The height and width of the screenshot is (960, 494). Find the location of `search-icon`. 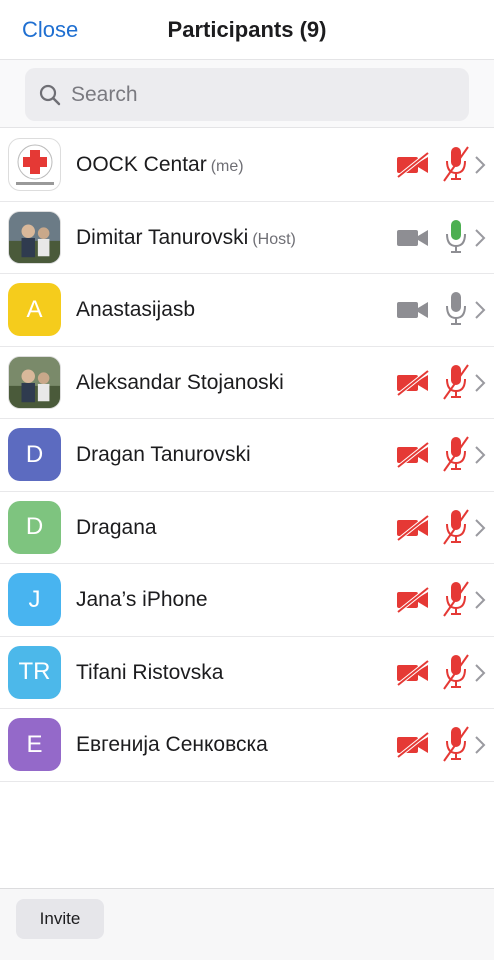

search-icon is located at coordinates (50, 94).